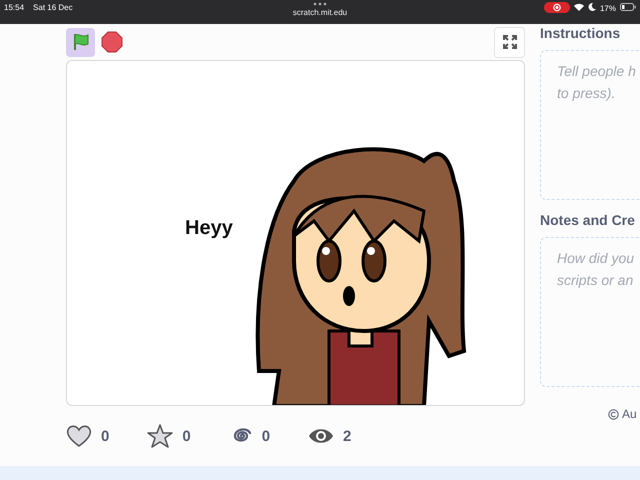 This screenshot has height=480, width=640. What do you see at coordinates (597, 71) in the screenshot?
I see `placeholder-text: Tell people h` at bounding box center [597, 71].